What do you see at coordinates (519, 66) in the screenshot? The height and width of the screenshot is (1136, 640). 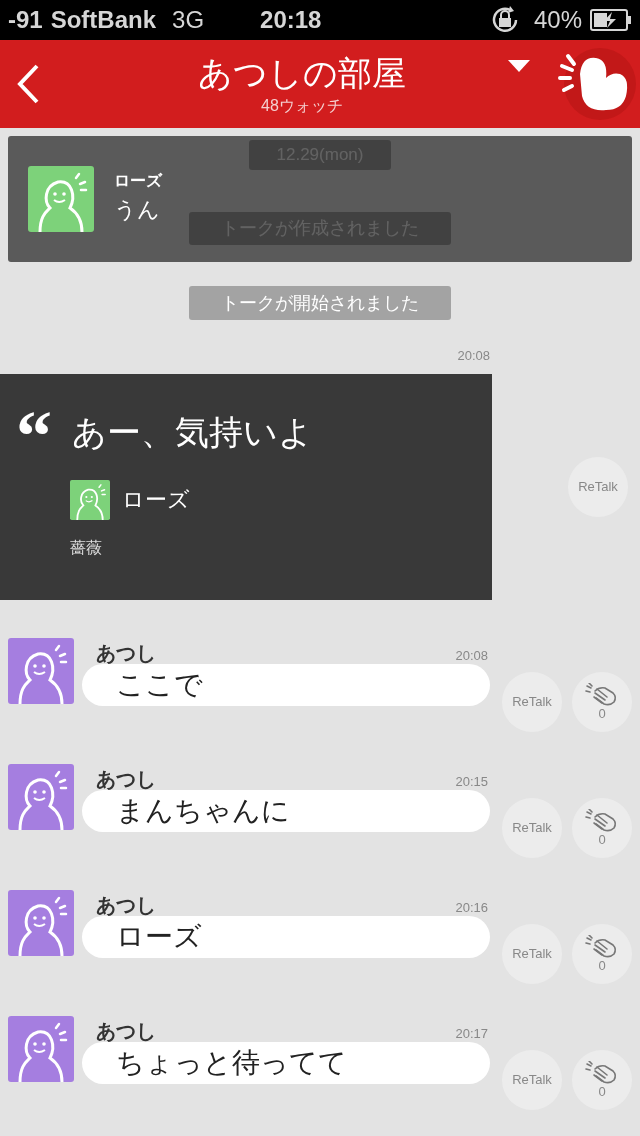 I see `dropdown-icon` at bounding box center [519, 66].